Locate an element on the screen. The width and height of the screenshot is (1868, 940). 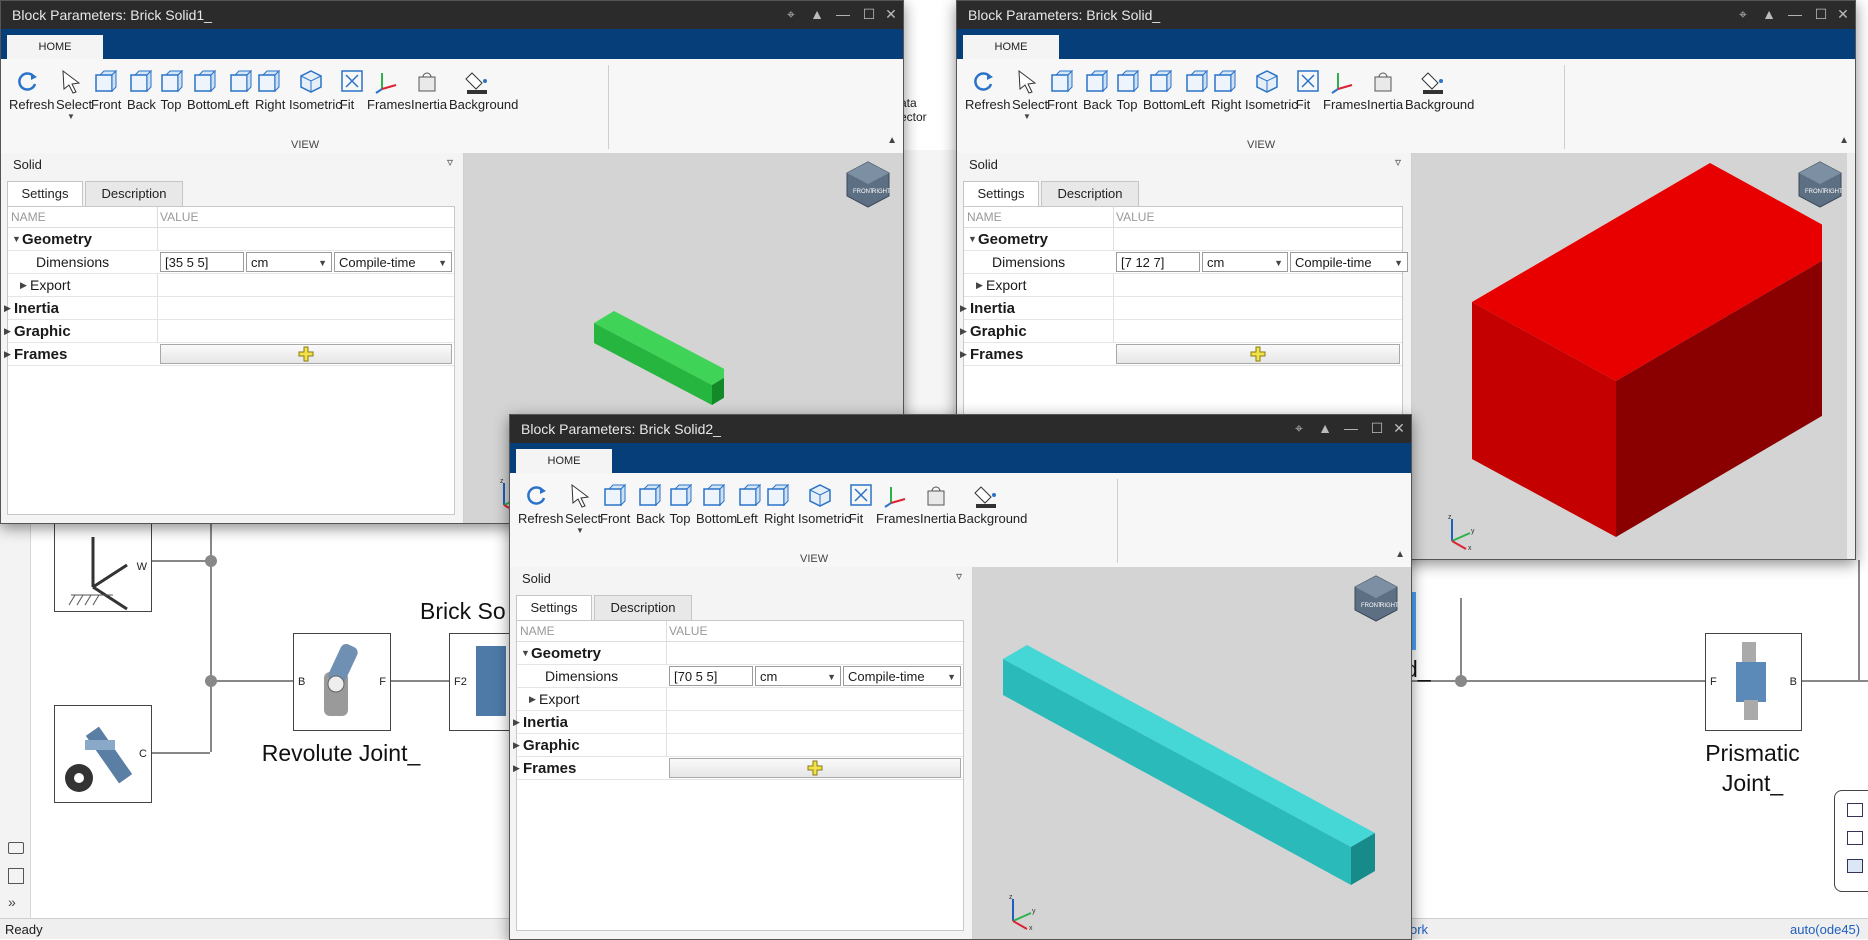
window-titlebar: Block Parameters: Brick Solid_ ⌖ ▲ — ☐ ✕ is located at coordinates (1406, 15).